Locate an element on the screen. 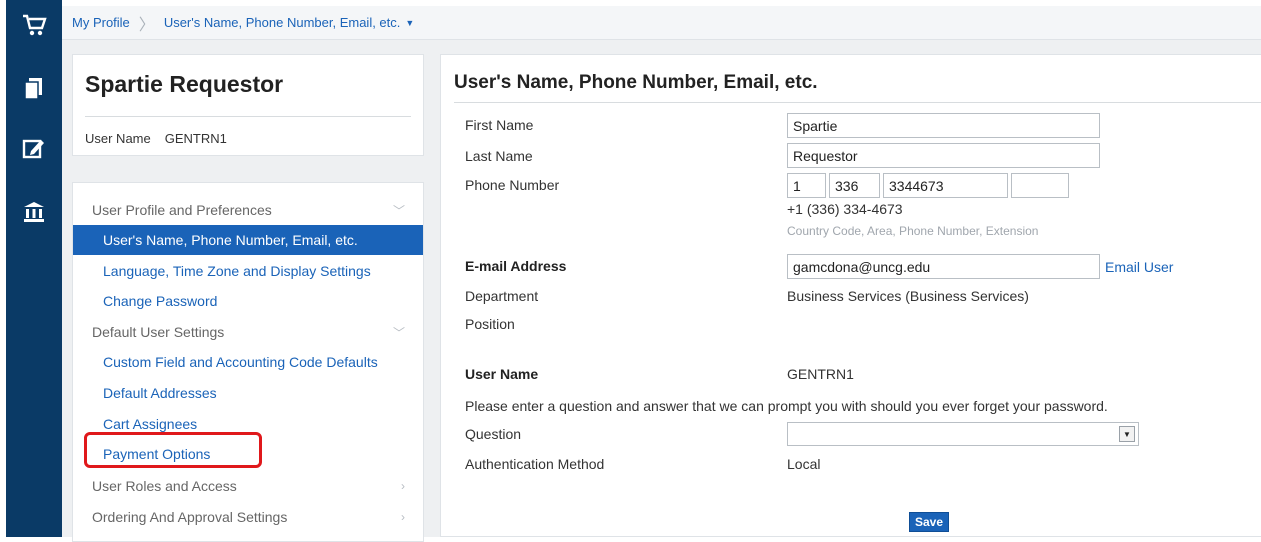  nav-section-ordering: Ordering And Approval Settings › is located at coordinates (248, 517).